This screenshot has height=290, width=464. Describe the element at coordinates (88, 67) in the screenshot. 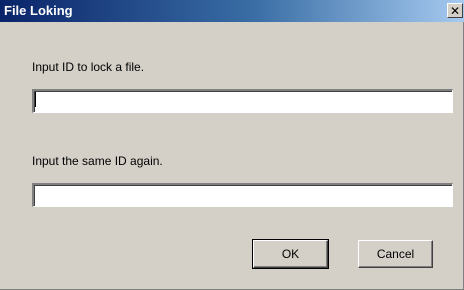

I see `id-label: Input ID to lock a file.` at that location.